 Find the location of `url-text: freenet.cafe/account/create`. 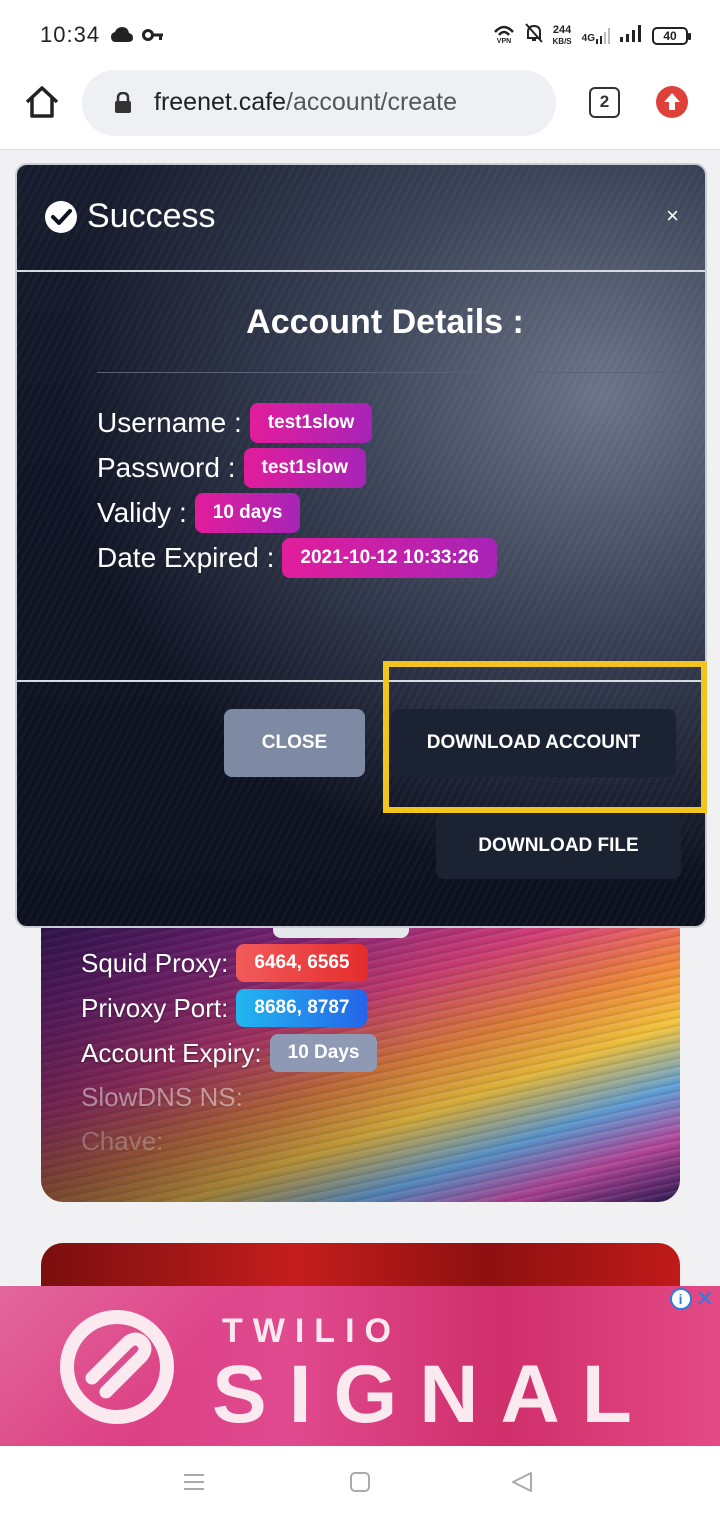

url-text: freenet.cafe/account/create is located at coordinates (305, 102).